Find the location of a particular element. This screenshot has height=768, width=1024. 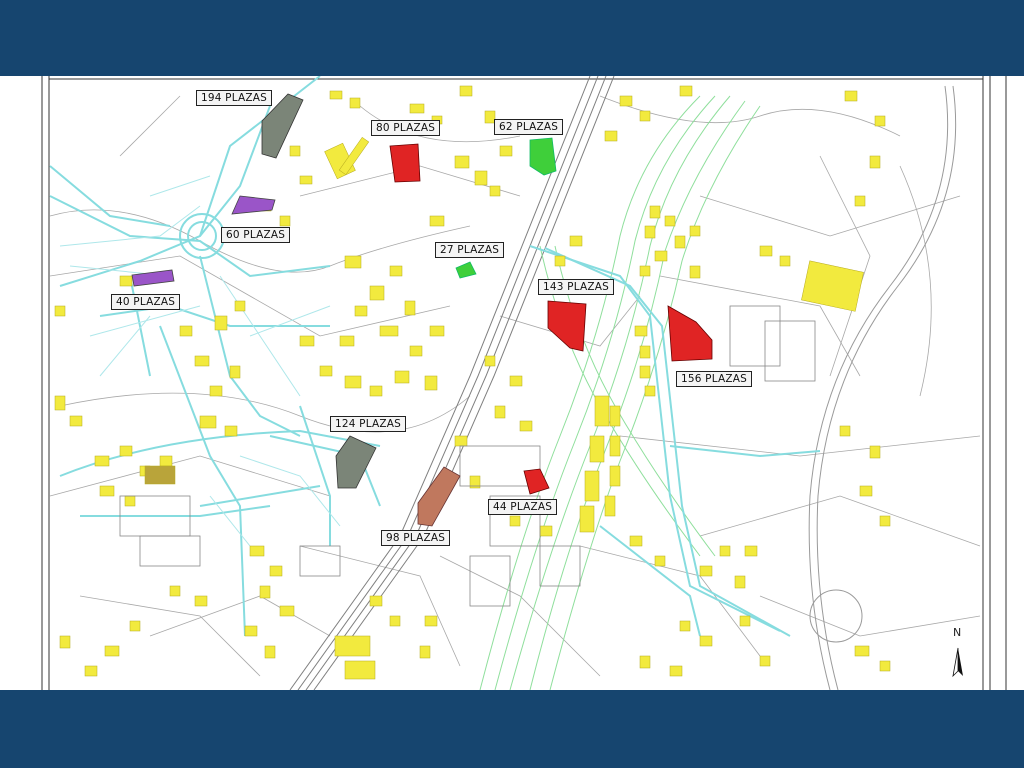

north-letter: N is located at coordinates (957, 632).